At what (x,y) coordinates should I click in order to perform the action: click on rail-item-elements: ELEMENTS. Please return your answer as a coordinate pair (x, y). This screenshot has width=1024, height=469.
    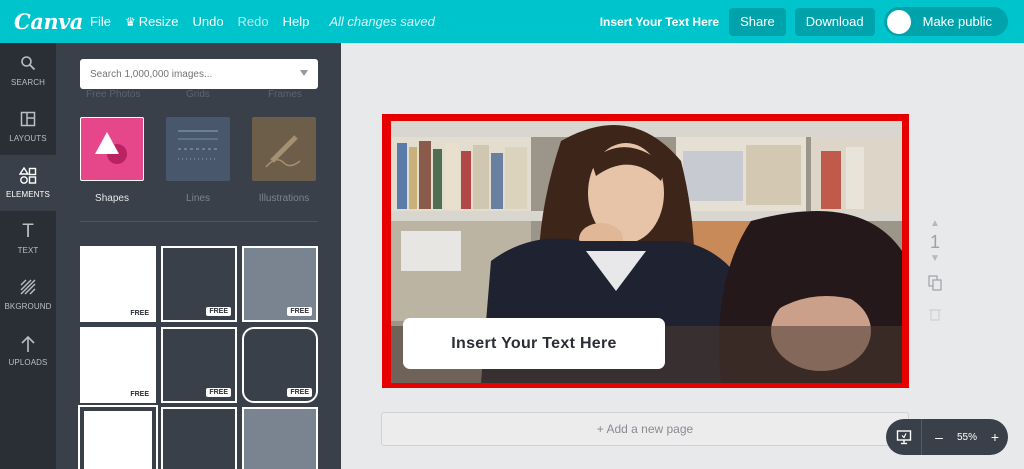
    Looking at the image, I should click on (28, 183).